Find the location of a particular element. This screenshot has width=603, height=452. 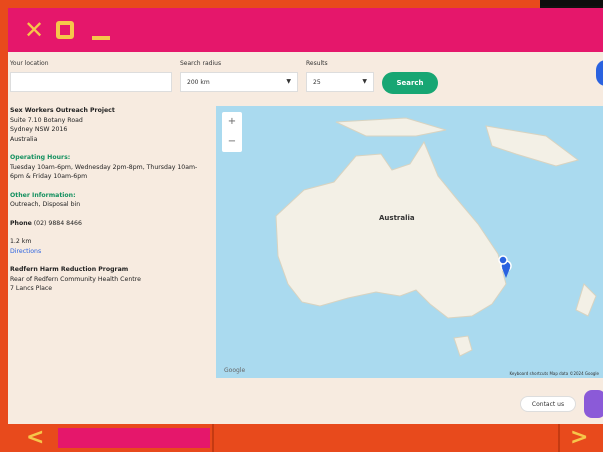

location-label: Your location is located at coordinates (29, 63).